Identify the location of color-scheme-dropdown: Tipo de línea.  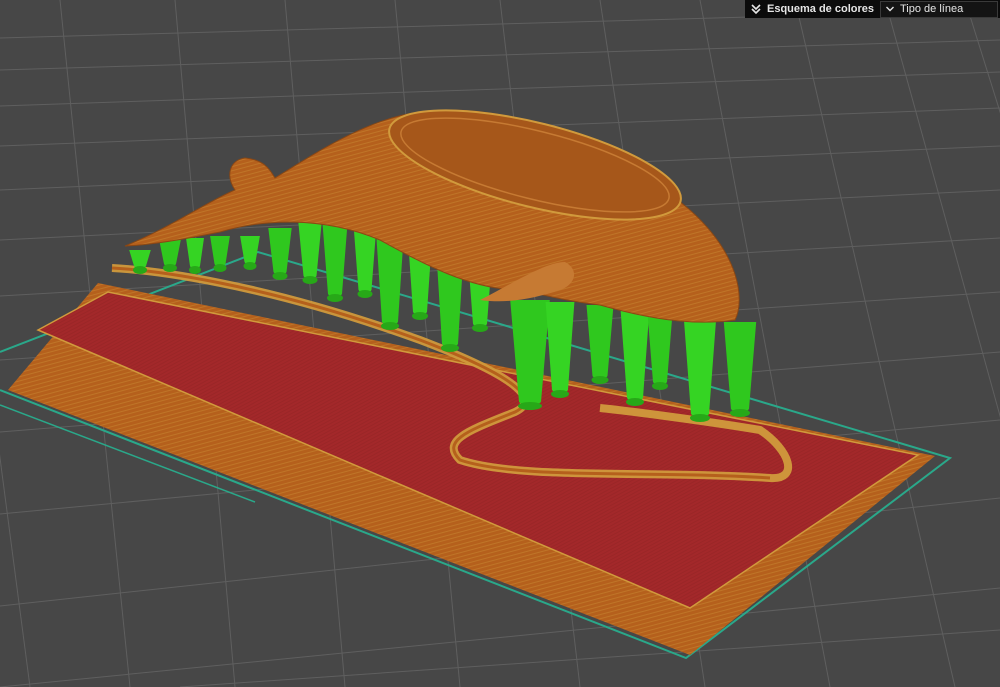
(939, 9).